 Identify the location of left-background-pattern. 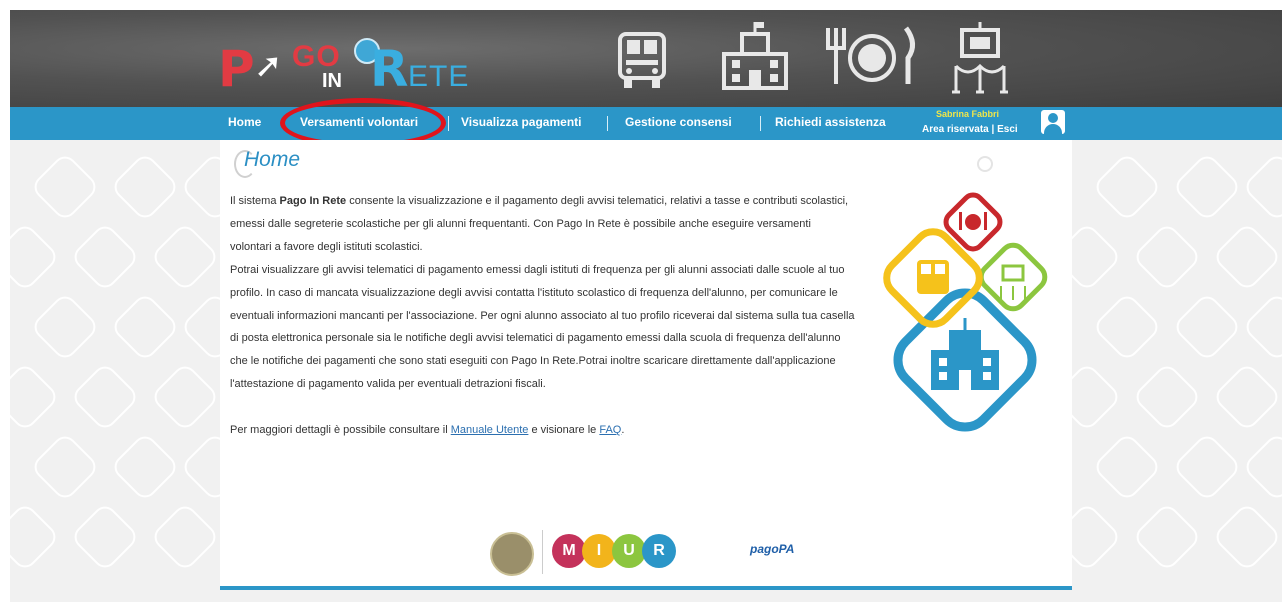
(130, 371).